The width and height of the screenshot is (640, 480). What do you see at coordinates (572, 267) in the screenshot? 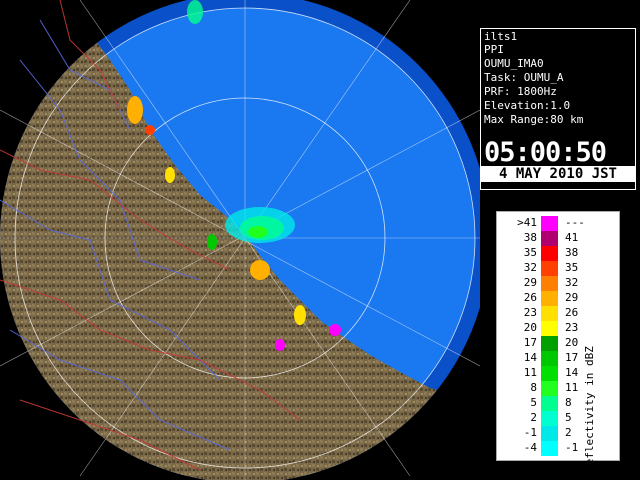
I see `legend-upper-bound: 35` at bounding box center [572, 267].